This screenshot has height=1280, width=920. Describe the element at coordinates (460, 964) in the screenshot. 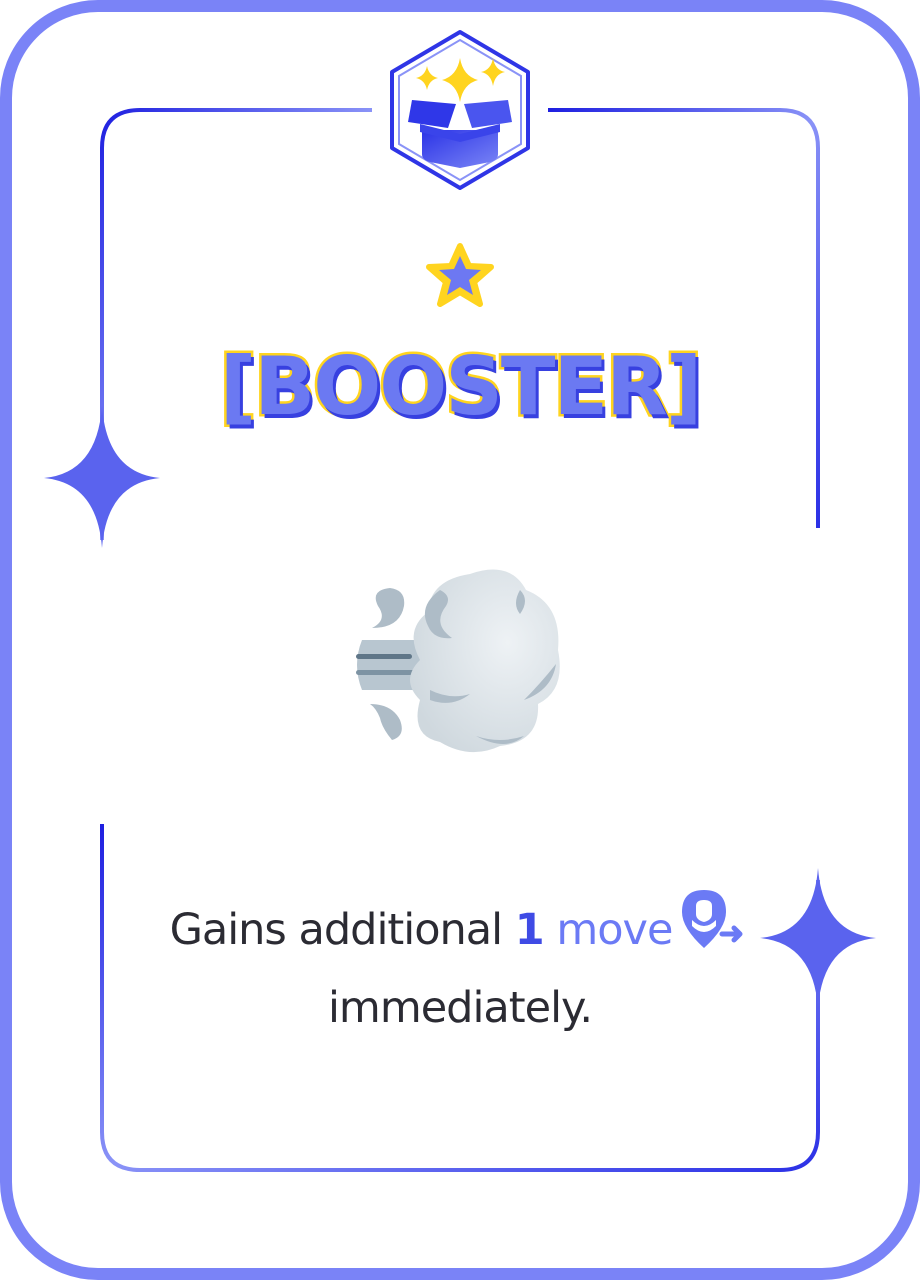

I see `effect-description: Gains additional 1 move immediately.` at that location.